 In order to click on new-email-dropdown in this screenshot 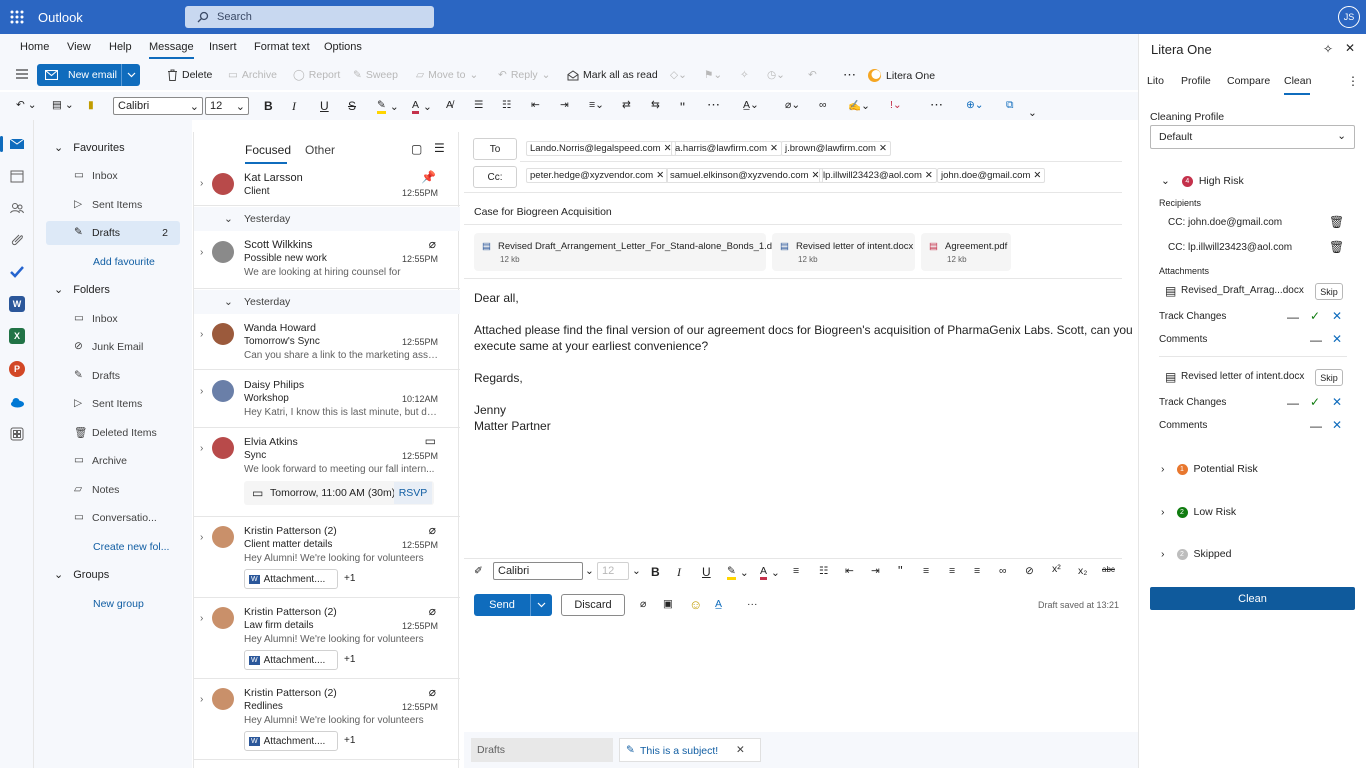, I will do `click(130, 75)`.